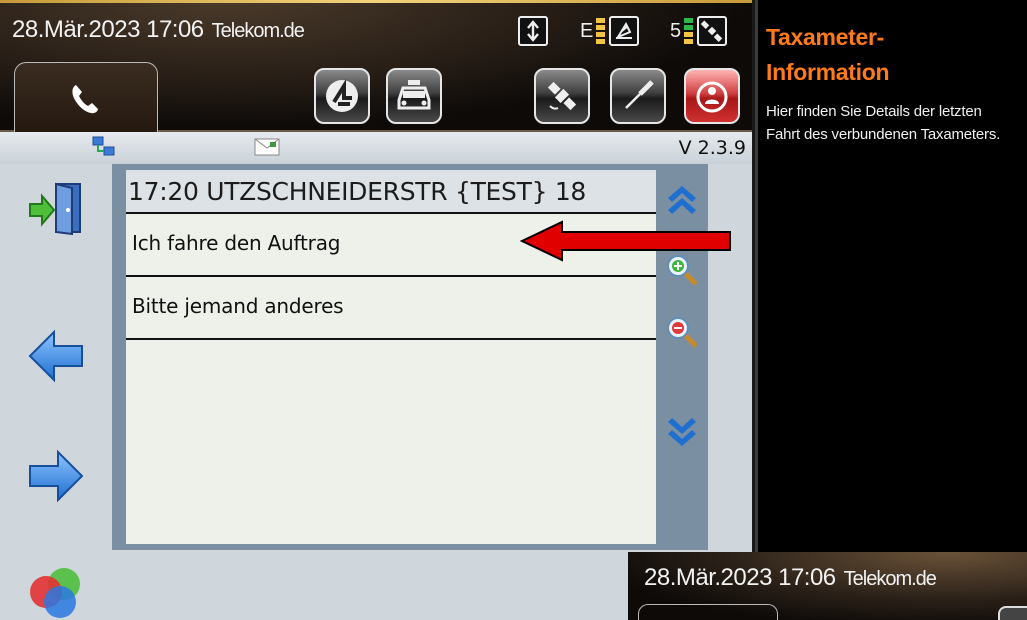 This screenshot has height=620, width=1027. What do you see at coordinates (890, 579) in the screenshot?
I see `thumbnail-carrier: Telekom.de` at bounding box center [890, 579].